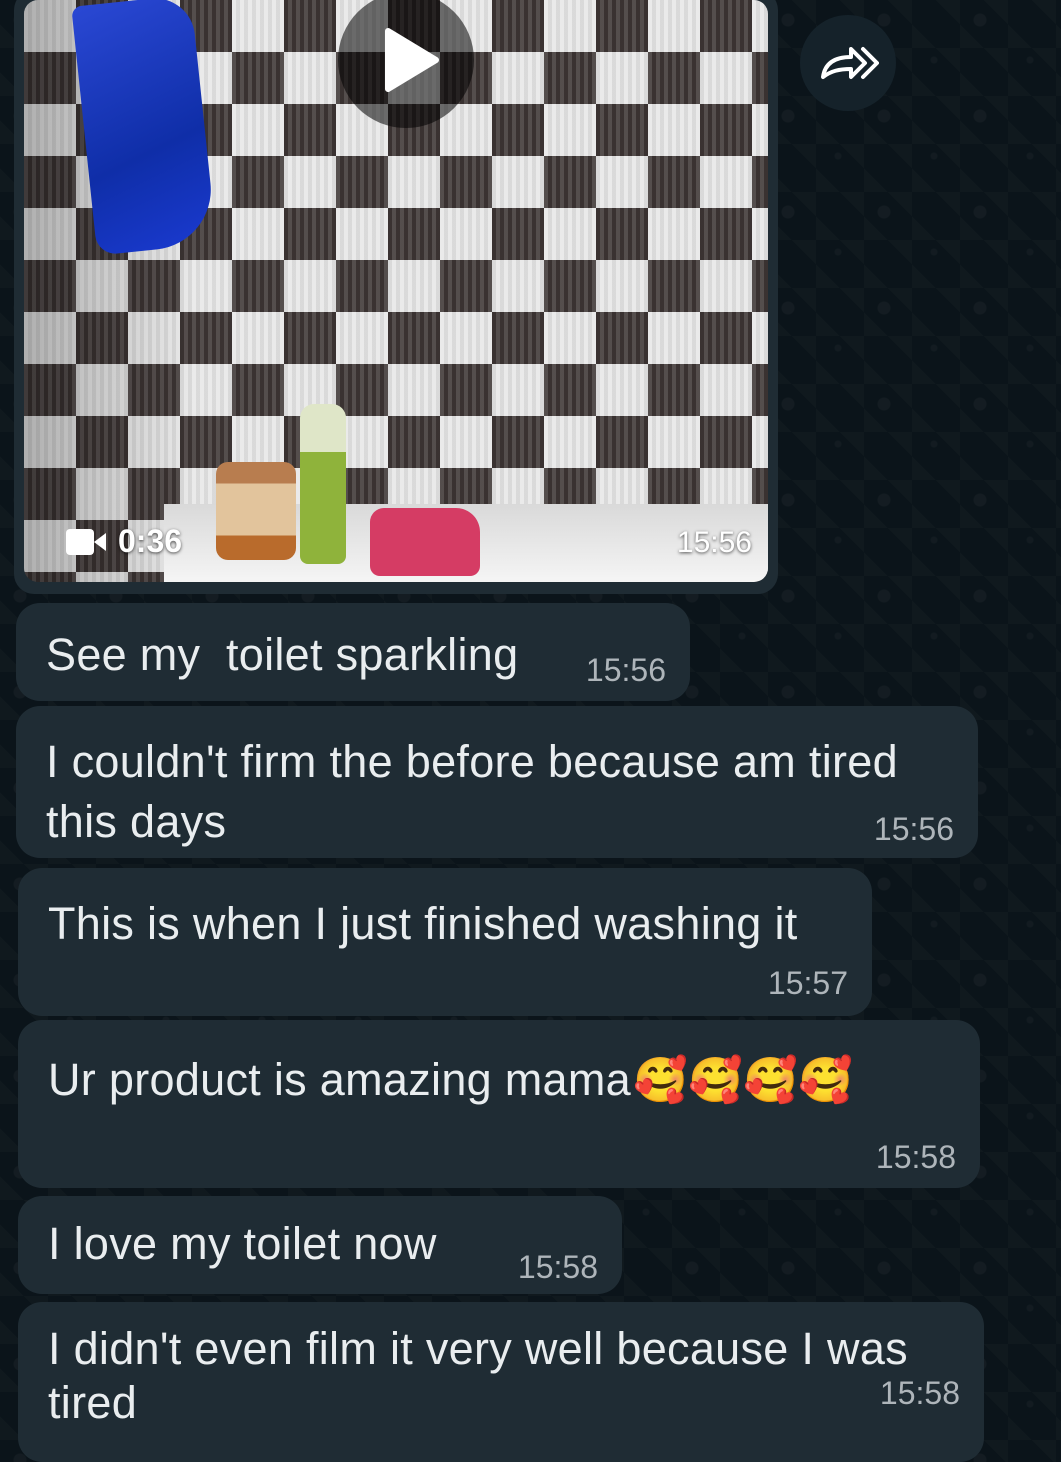 This screenshot has width=1061, height=1462. What do you see at coordinates (150, 541) in the screenshot?
I see `video-duration-text: 0:36` at bounding box center [150, 541].